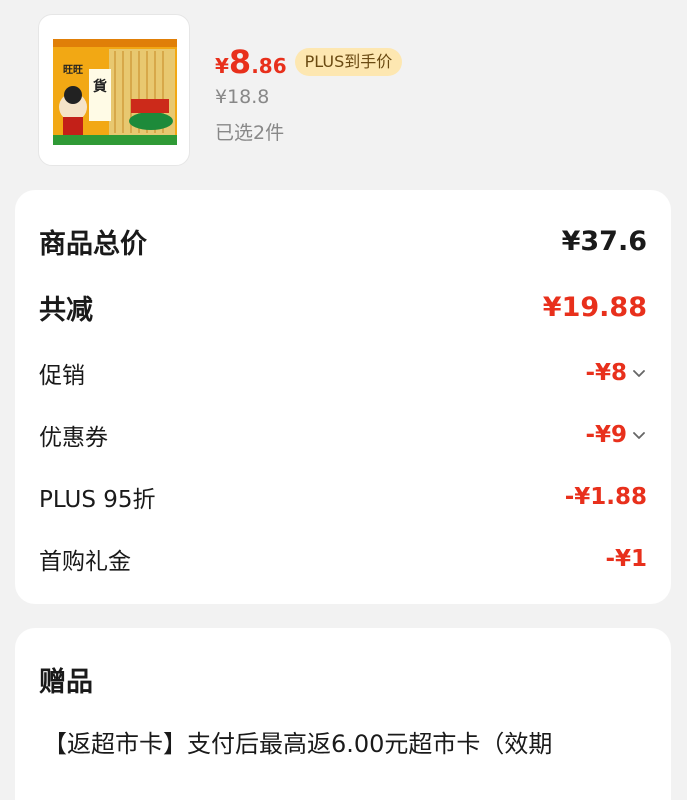 The width and height of the screenshot is (687, 800). What do you see at coordinates (309, 93) in the screenshot?
I see `product-info: ¥ 8 .86 PLUS到手价 ¥18.8 已选2件` at bounding box center [309, 93].